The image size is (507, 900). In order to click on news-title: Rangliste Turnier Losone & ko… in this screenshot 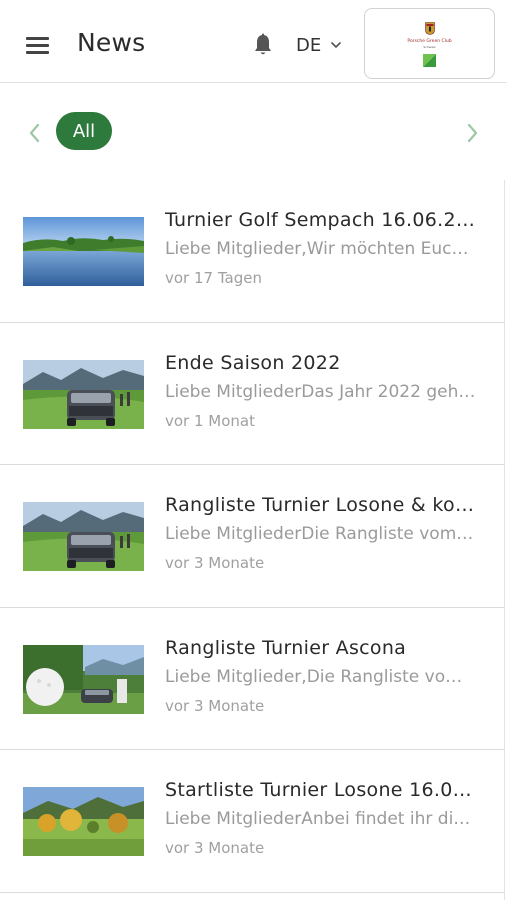, I will do `click(320, 505)`.